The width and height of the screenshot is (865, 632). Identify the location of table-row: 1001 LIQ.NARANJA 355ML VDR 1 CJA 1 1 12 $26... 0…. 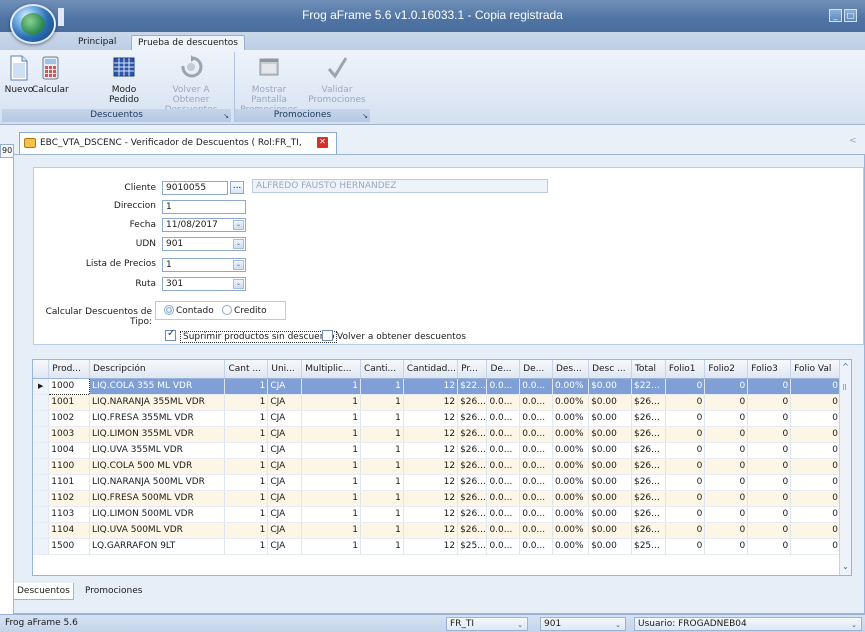
(437, 402).